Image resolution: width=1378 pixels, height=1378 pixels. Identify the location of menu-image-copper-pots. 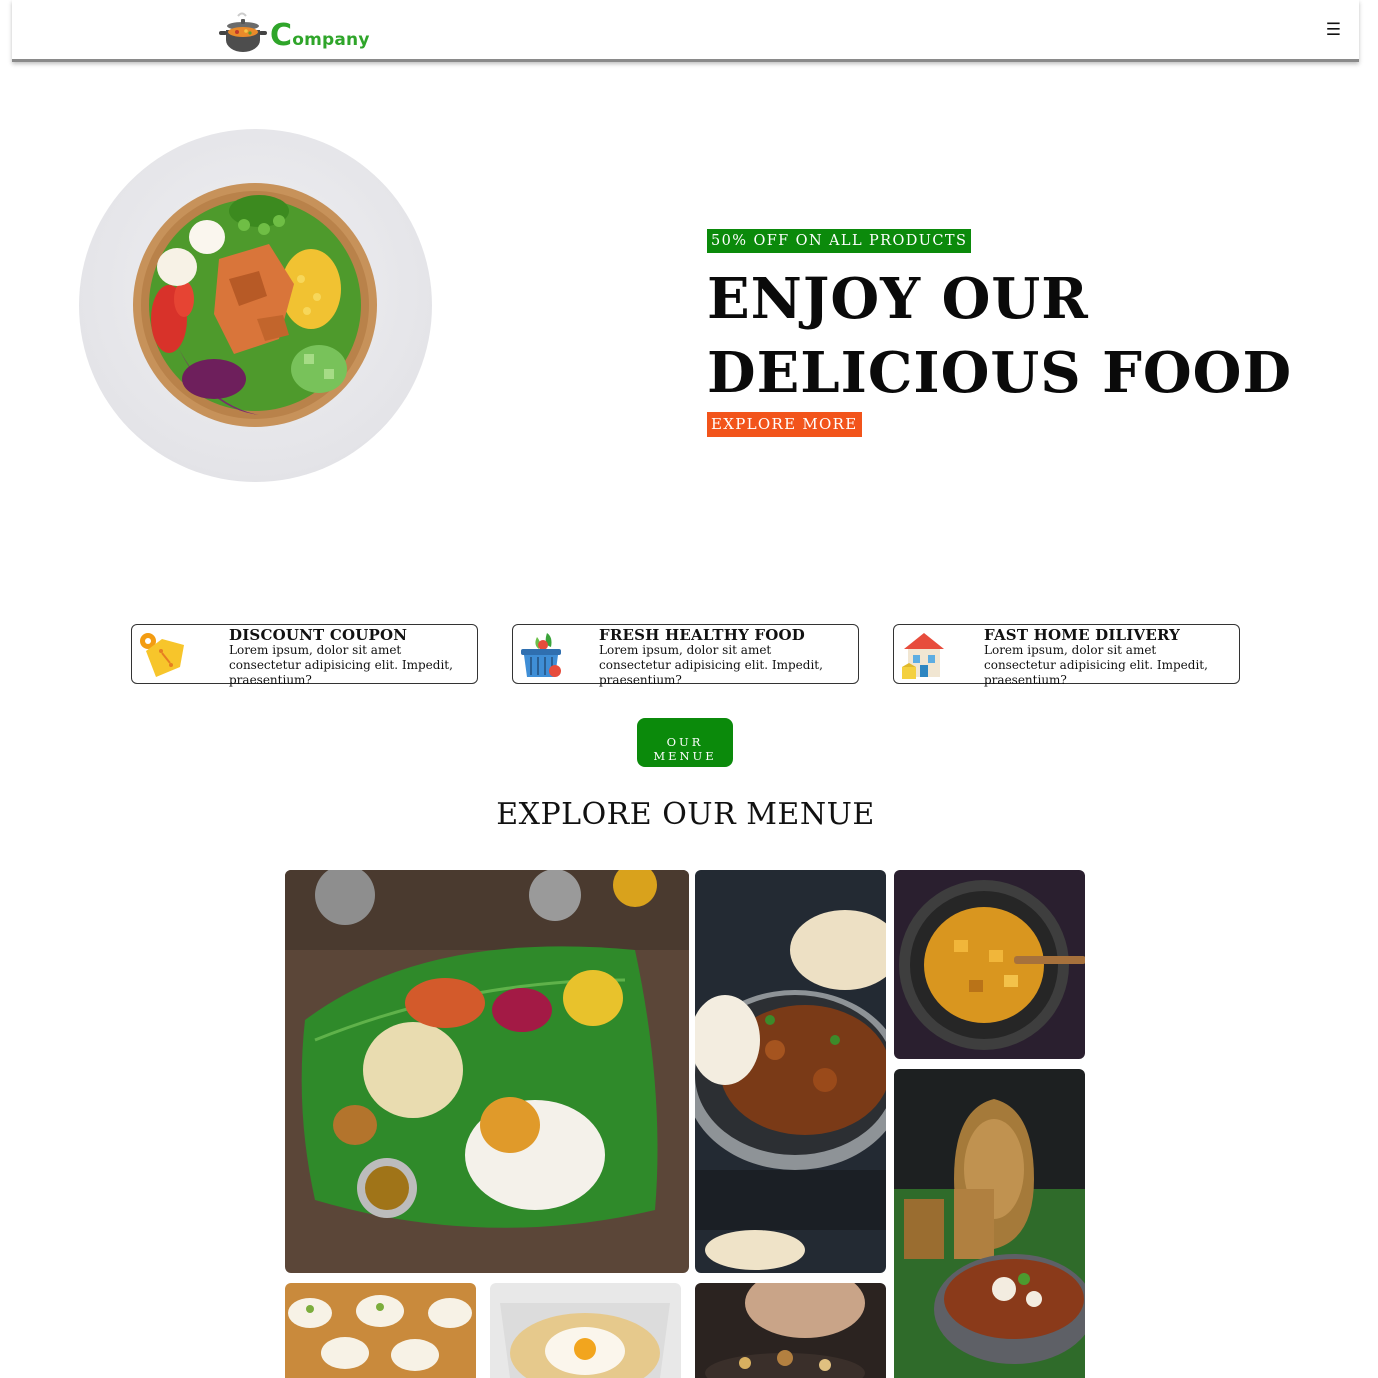
(989, 1223).